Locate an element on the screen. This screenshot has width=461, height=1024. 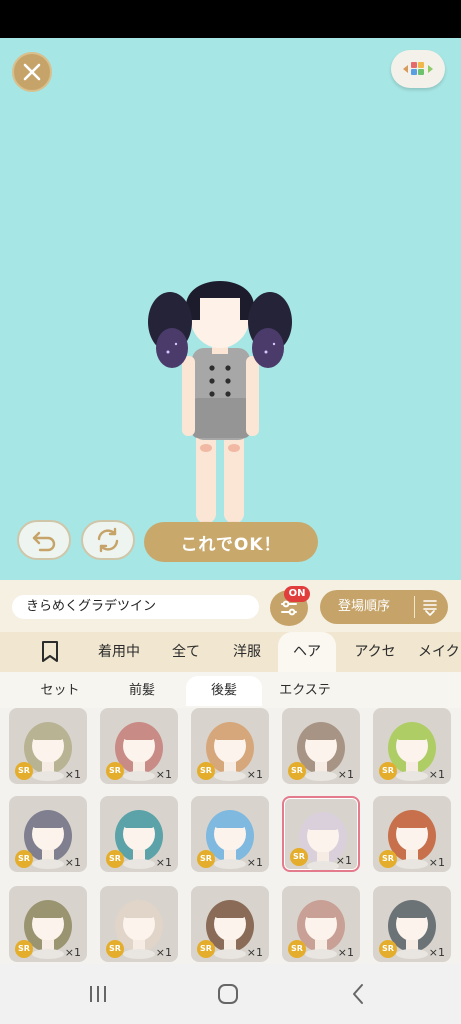
rotate-icon is located at coordinates (108, 540).